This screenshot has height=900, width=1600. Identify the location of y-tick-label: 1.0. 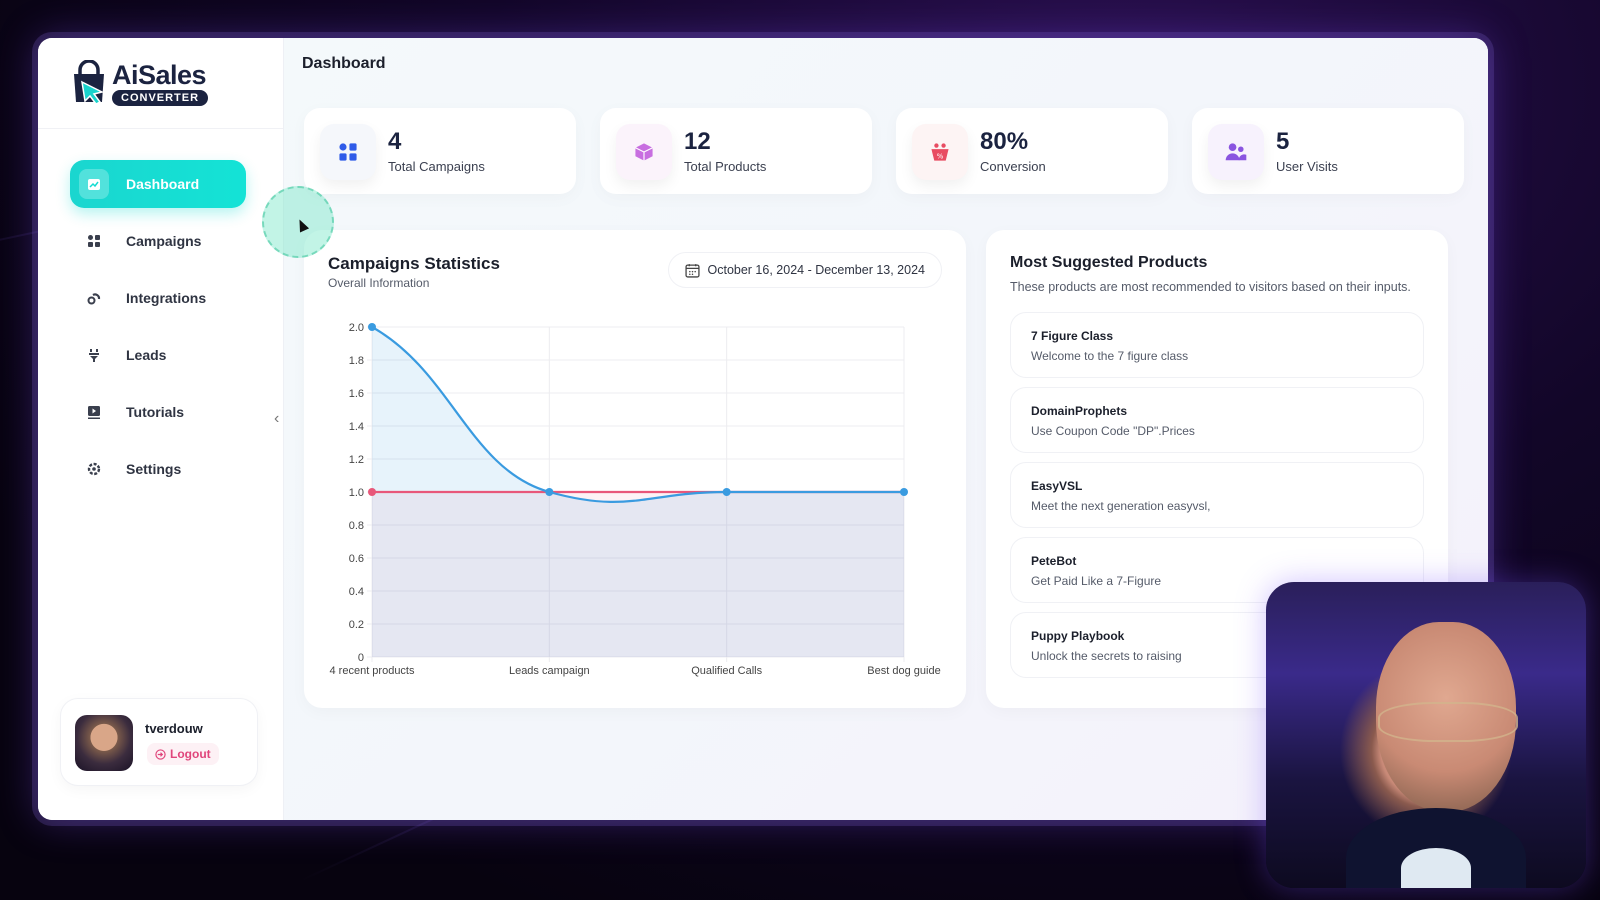
(356, 493).